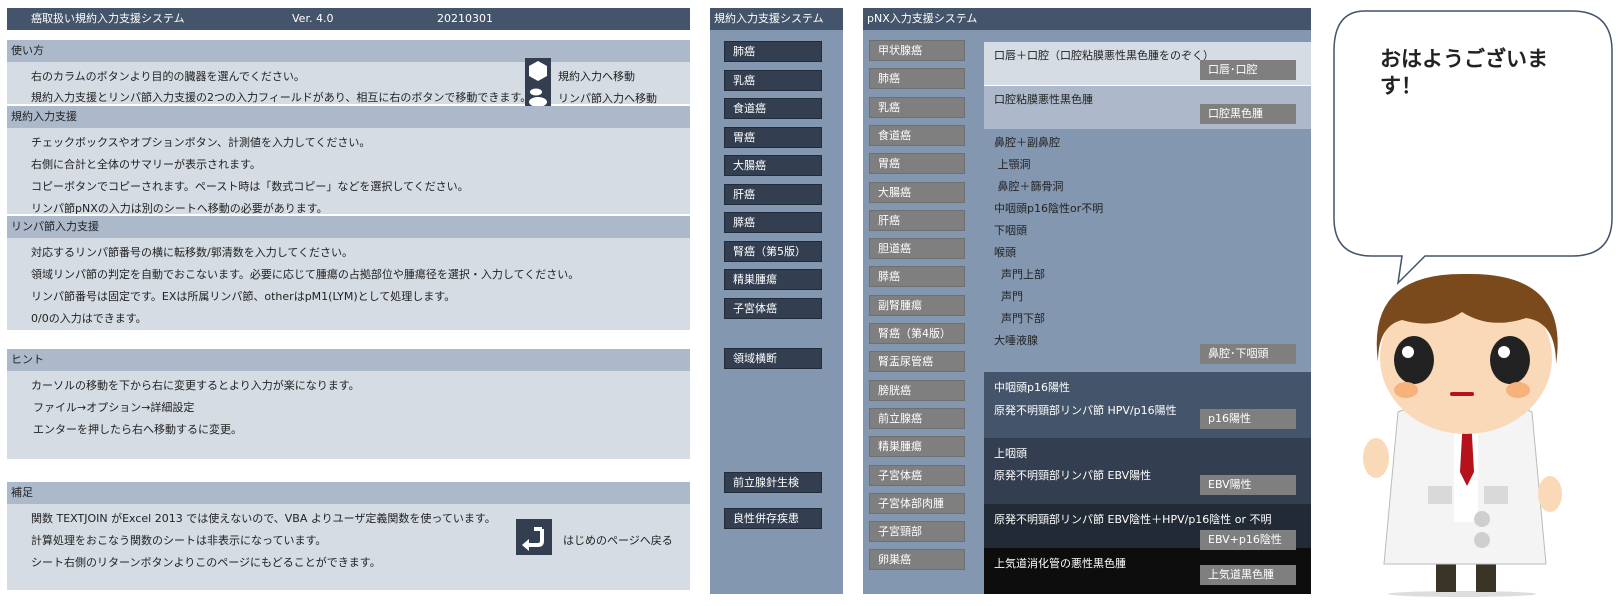 The width and height of the screenshot is (1619, 606). What do you see at coordinates (917, 447) in the screenshot?
I see `pnx-button: 精巣腫瘍` at bounding box center [917, 447].